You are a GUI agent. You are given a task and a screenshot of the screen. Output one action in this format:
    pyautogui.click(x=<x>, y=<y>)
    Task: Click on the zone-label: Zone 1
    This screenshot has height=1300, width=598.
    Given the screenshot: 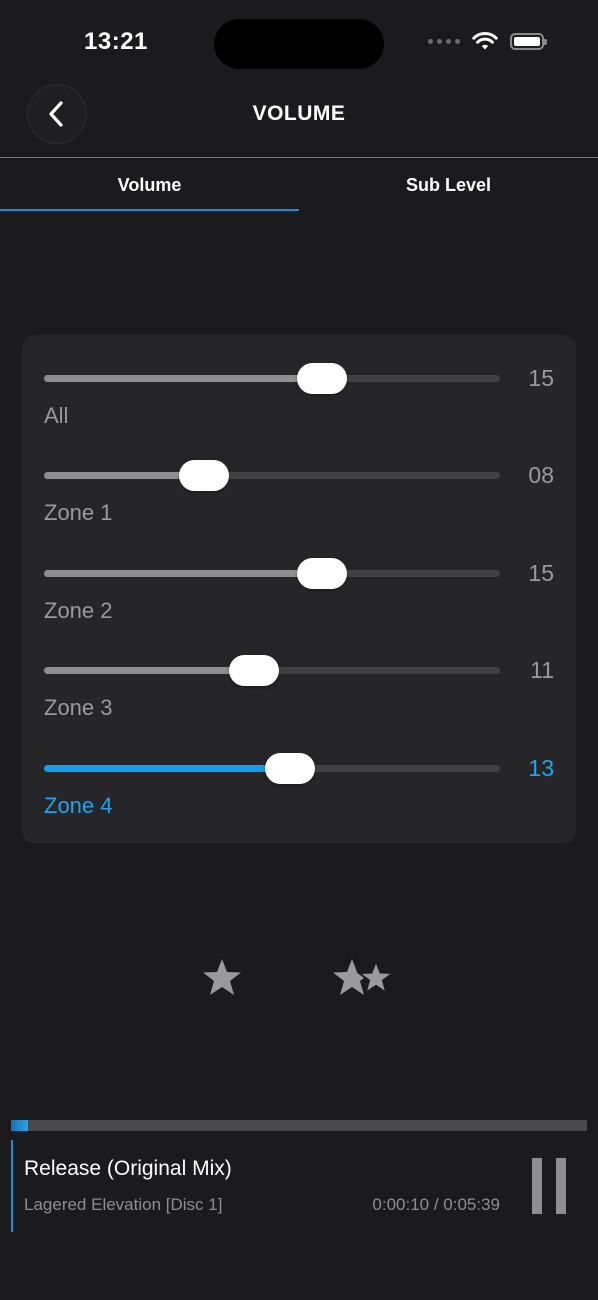 What is the action you would take?
    pyautogui.click(x=78, y=512)
    